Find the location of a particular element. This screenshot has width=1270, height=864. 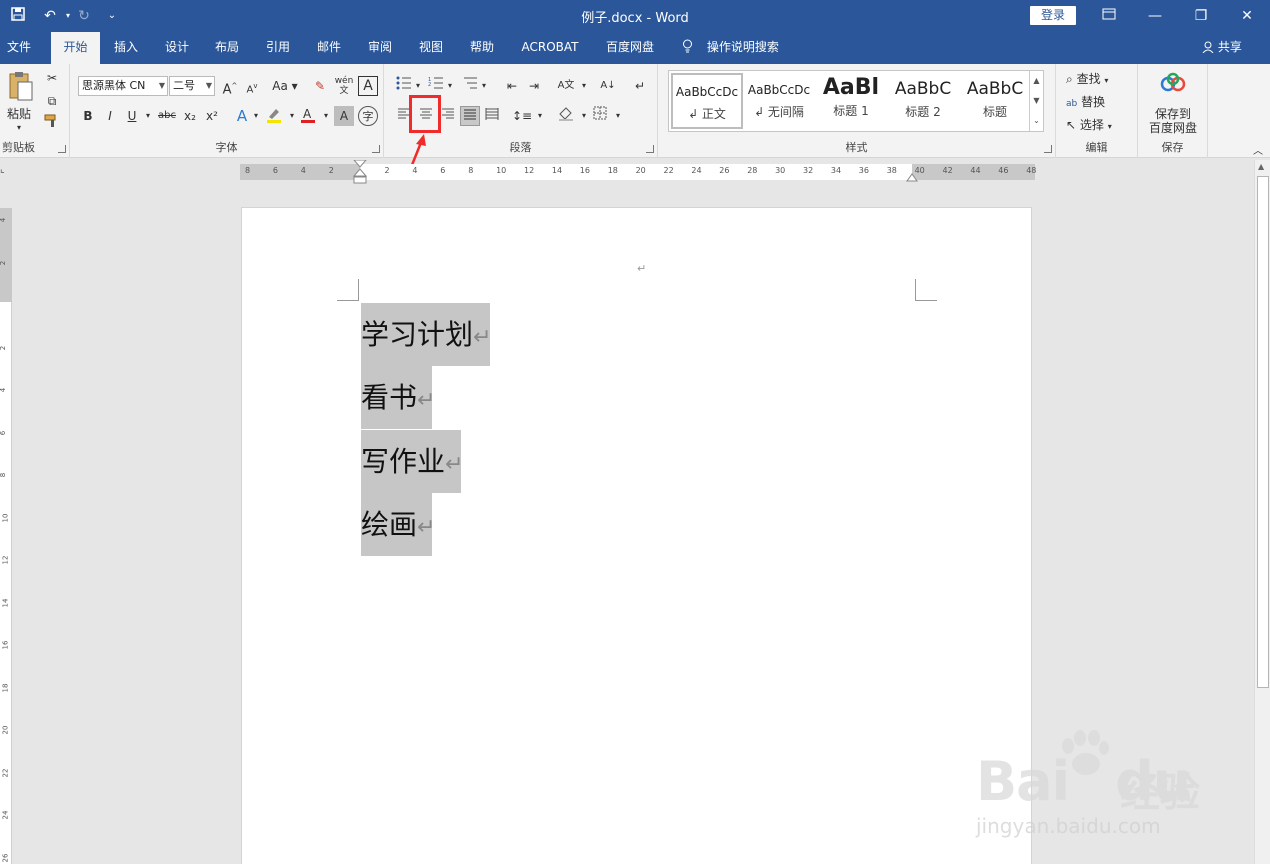

grow-font-icon: A^ is located at coordinates (230, 86).